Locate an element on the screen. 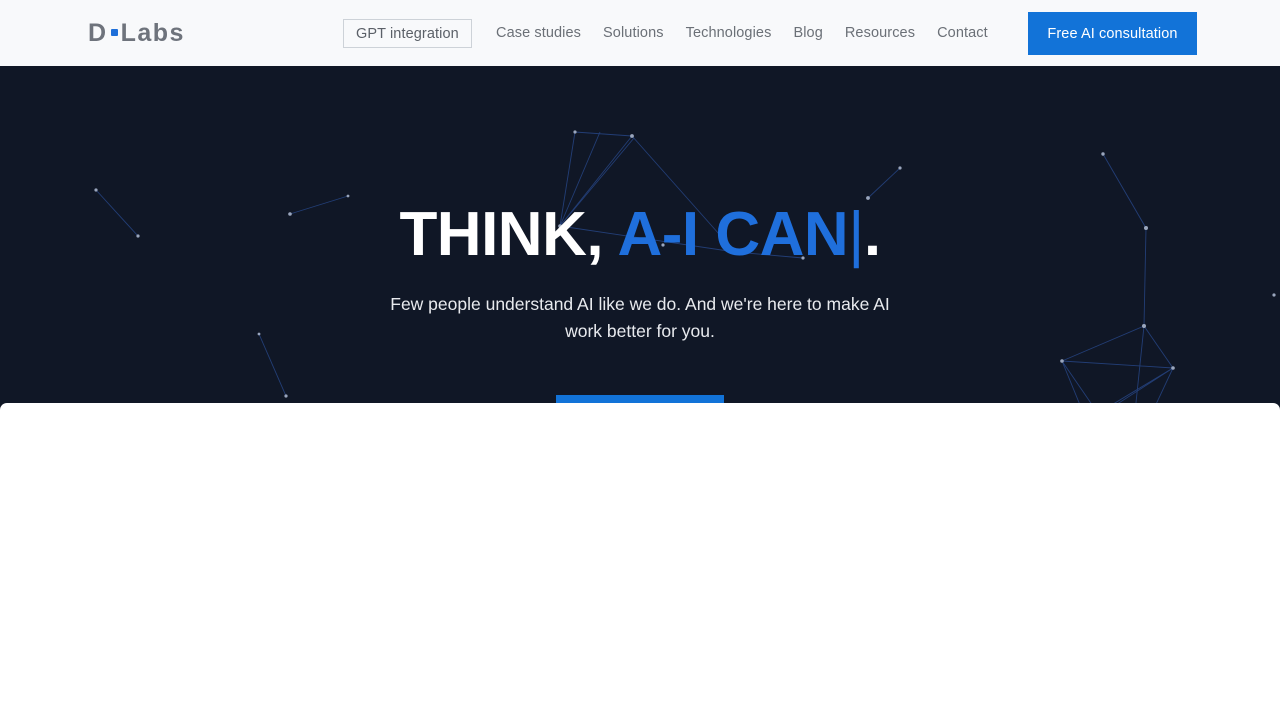 The width and height of the screenshot is (1280, 720). header-cta-label: Free AI consultation is located at coordinates (1112, 33).